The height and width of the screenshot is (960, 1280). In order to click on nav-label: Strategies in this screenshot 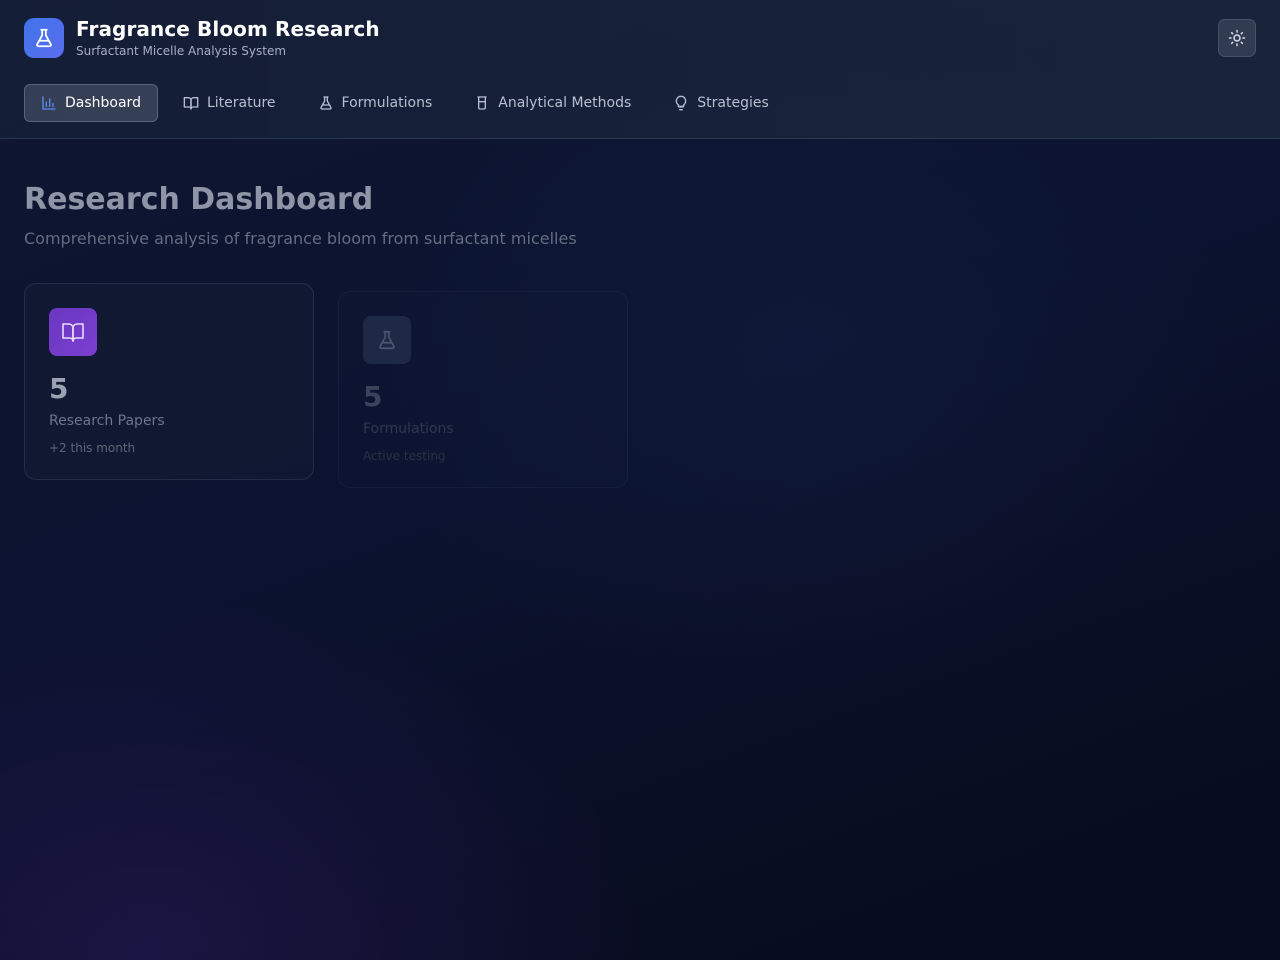, I will do `click(733, 103)`.